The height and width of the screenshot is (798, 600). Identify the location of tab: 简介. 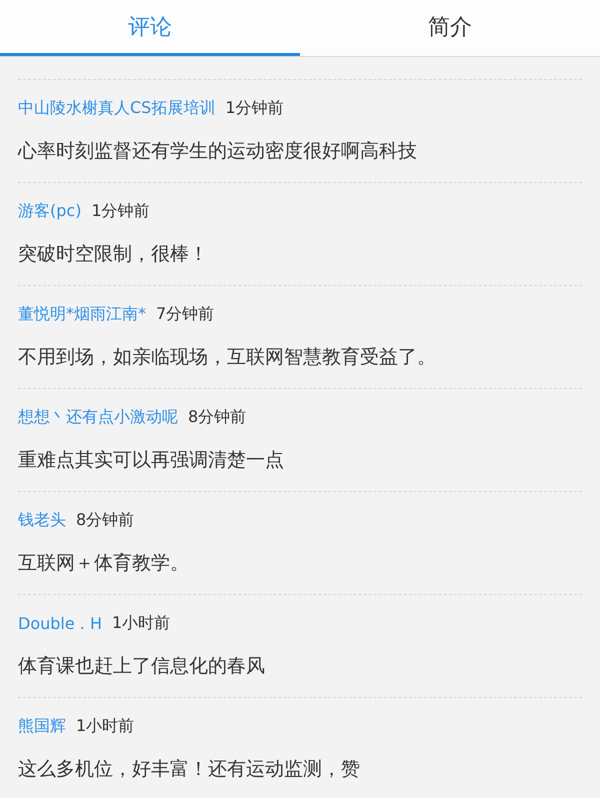
(450, 28).